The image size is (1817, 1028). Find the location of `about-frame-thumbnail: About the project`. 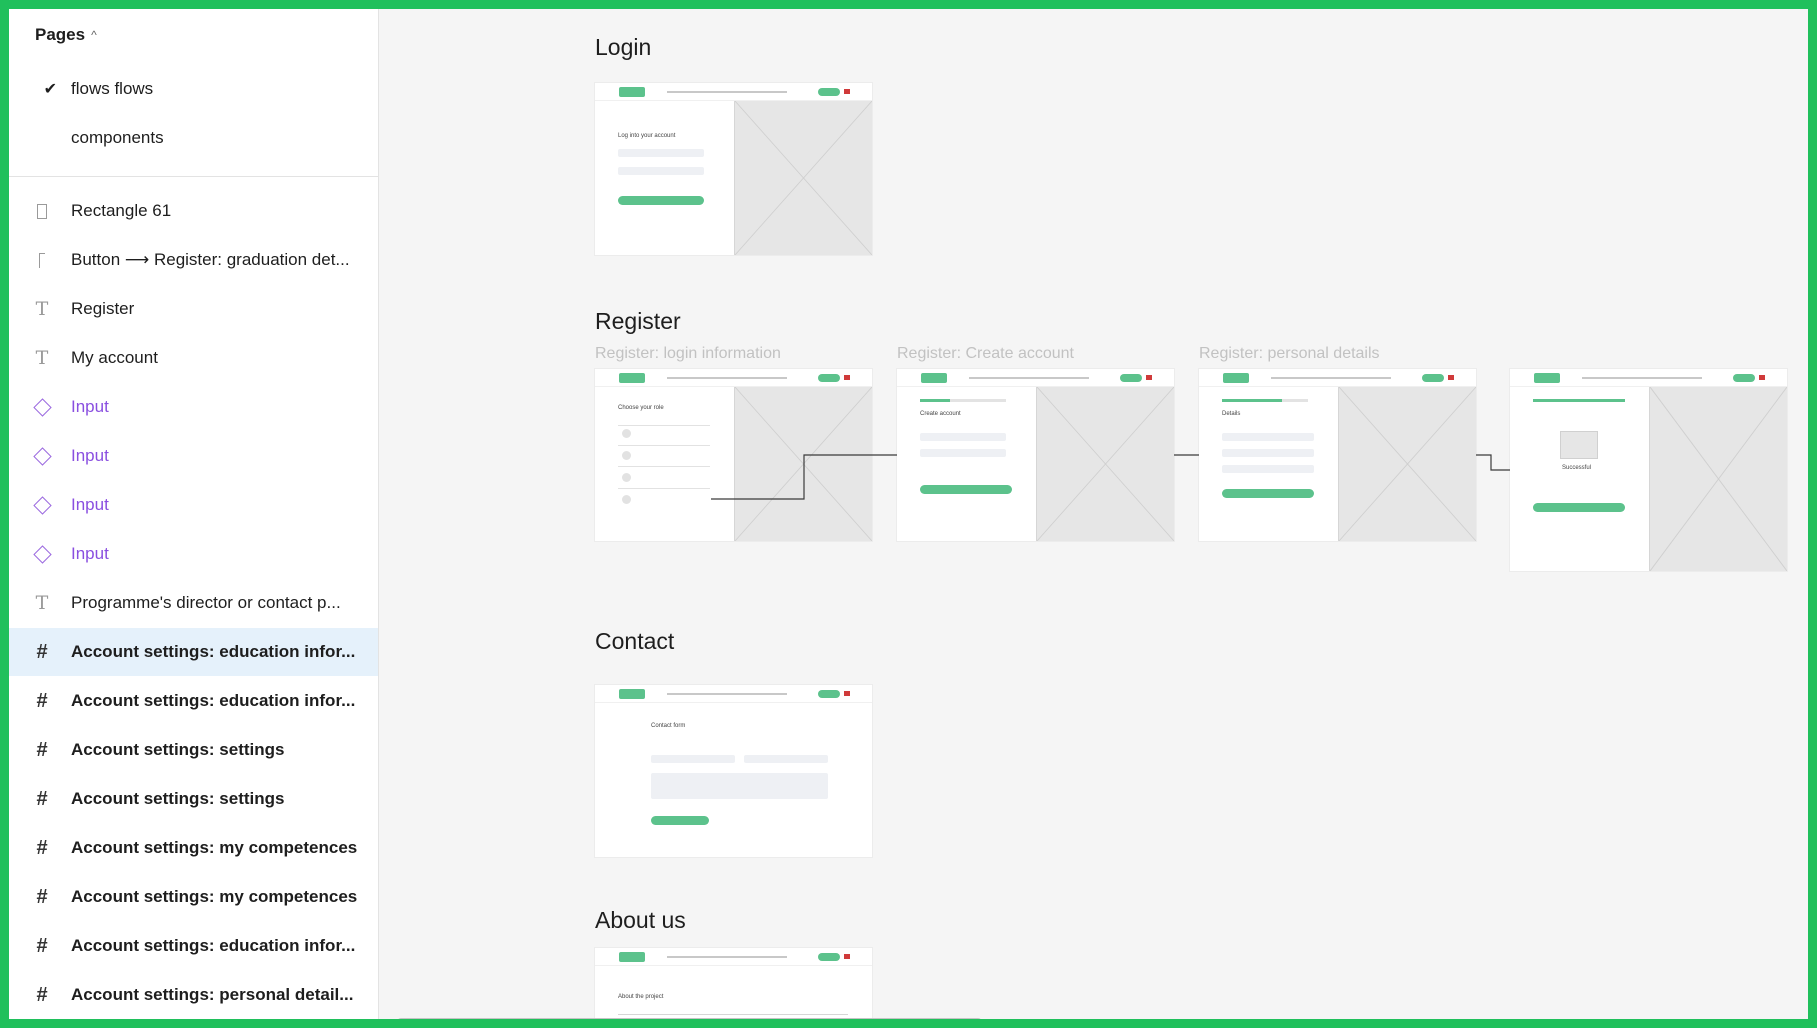

about-frame-thumbnail: About the project is located at coordinates (733, 983).